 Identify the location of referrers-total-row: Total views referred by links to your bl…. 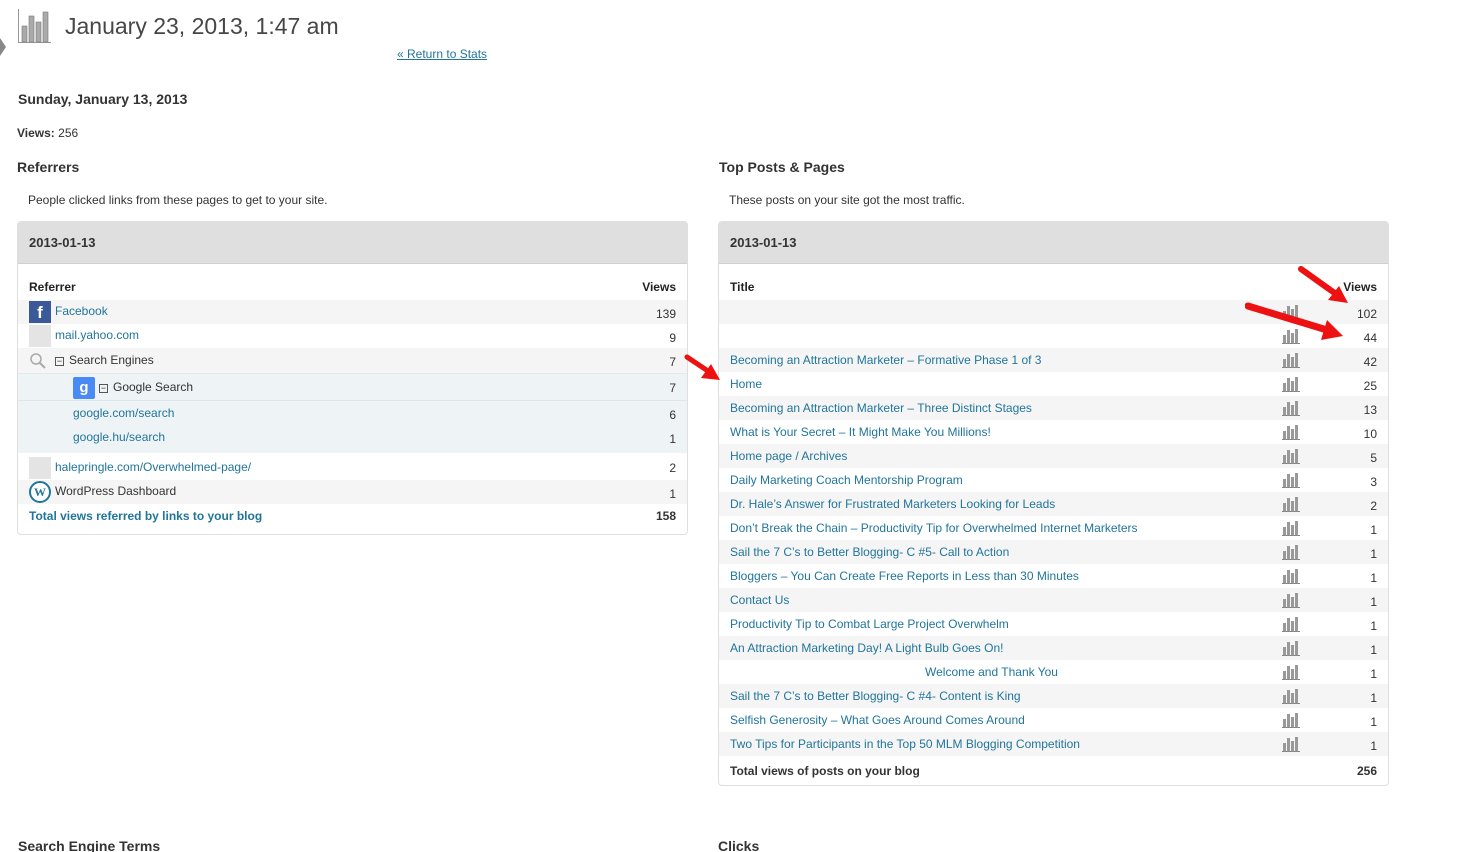
(352, 518).